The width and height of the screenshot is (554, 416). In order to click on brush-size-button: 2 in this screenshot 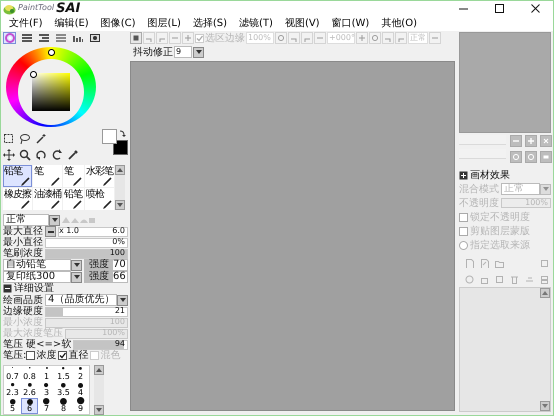, I will do `click(80, 374)`.